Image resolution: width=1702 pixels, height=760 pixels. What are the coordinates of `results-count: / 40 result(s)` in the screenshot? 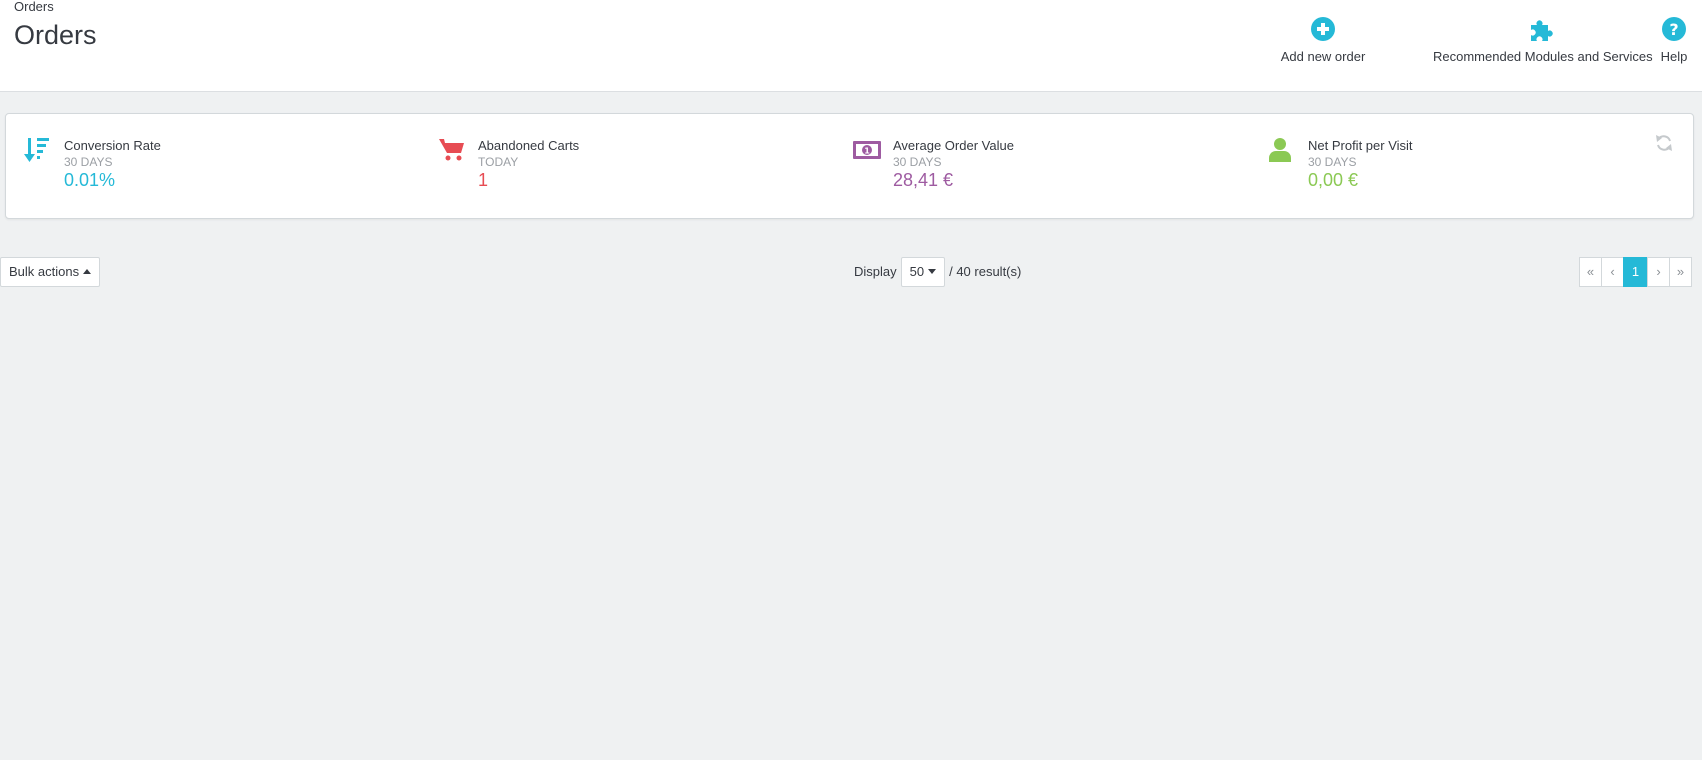 It's located at (985, 271).